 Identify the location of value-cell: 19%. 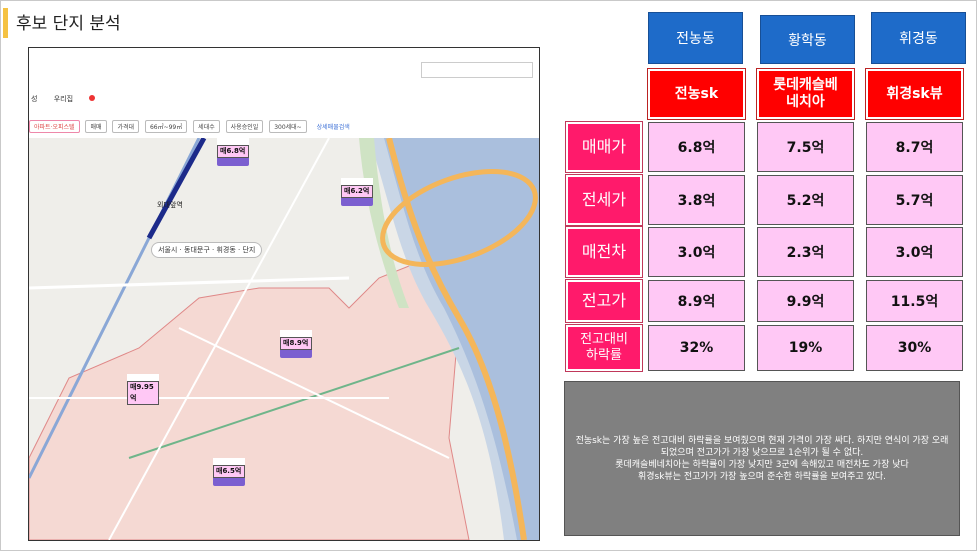
(805, 348).